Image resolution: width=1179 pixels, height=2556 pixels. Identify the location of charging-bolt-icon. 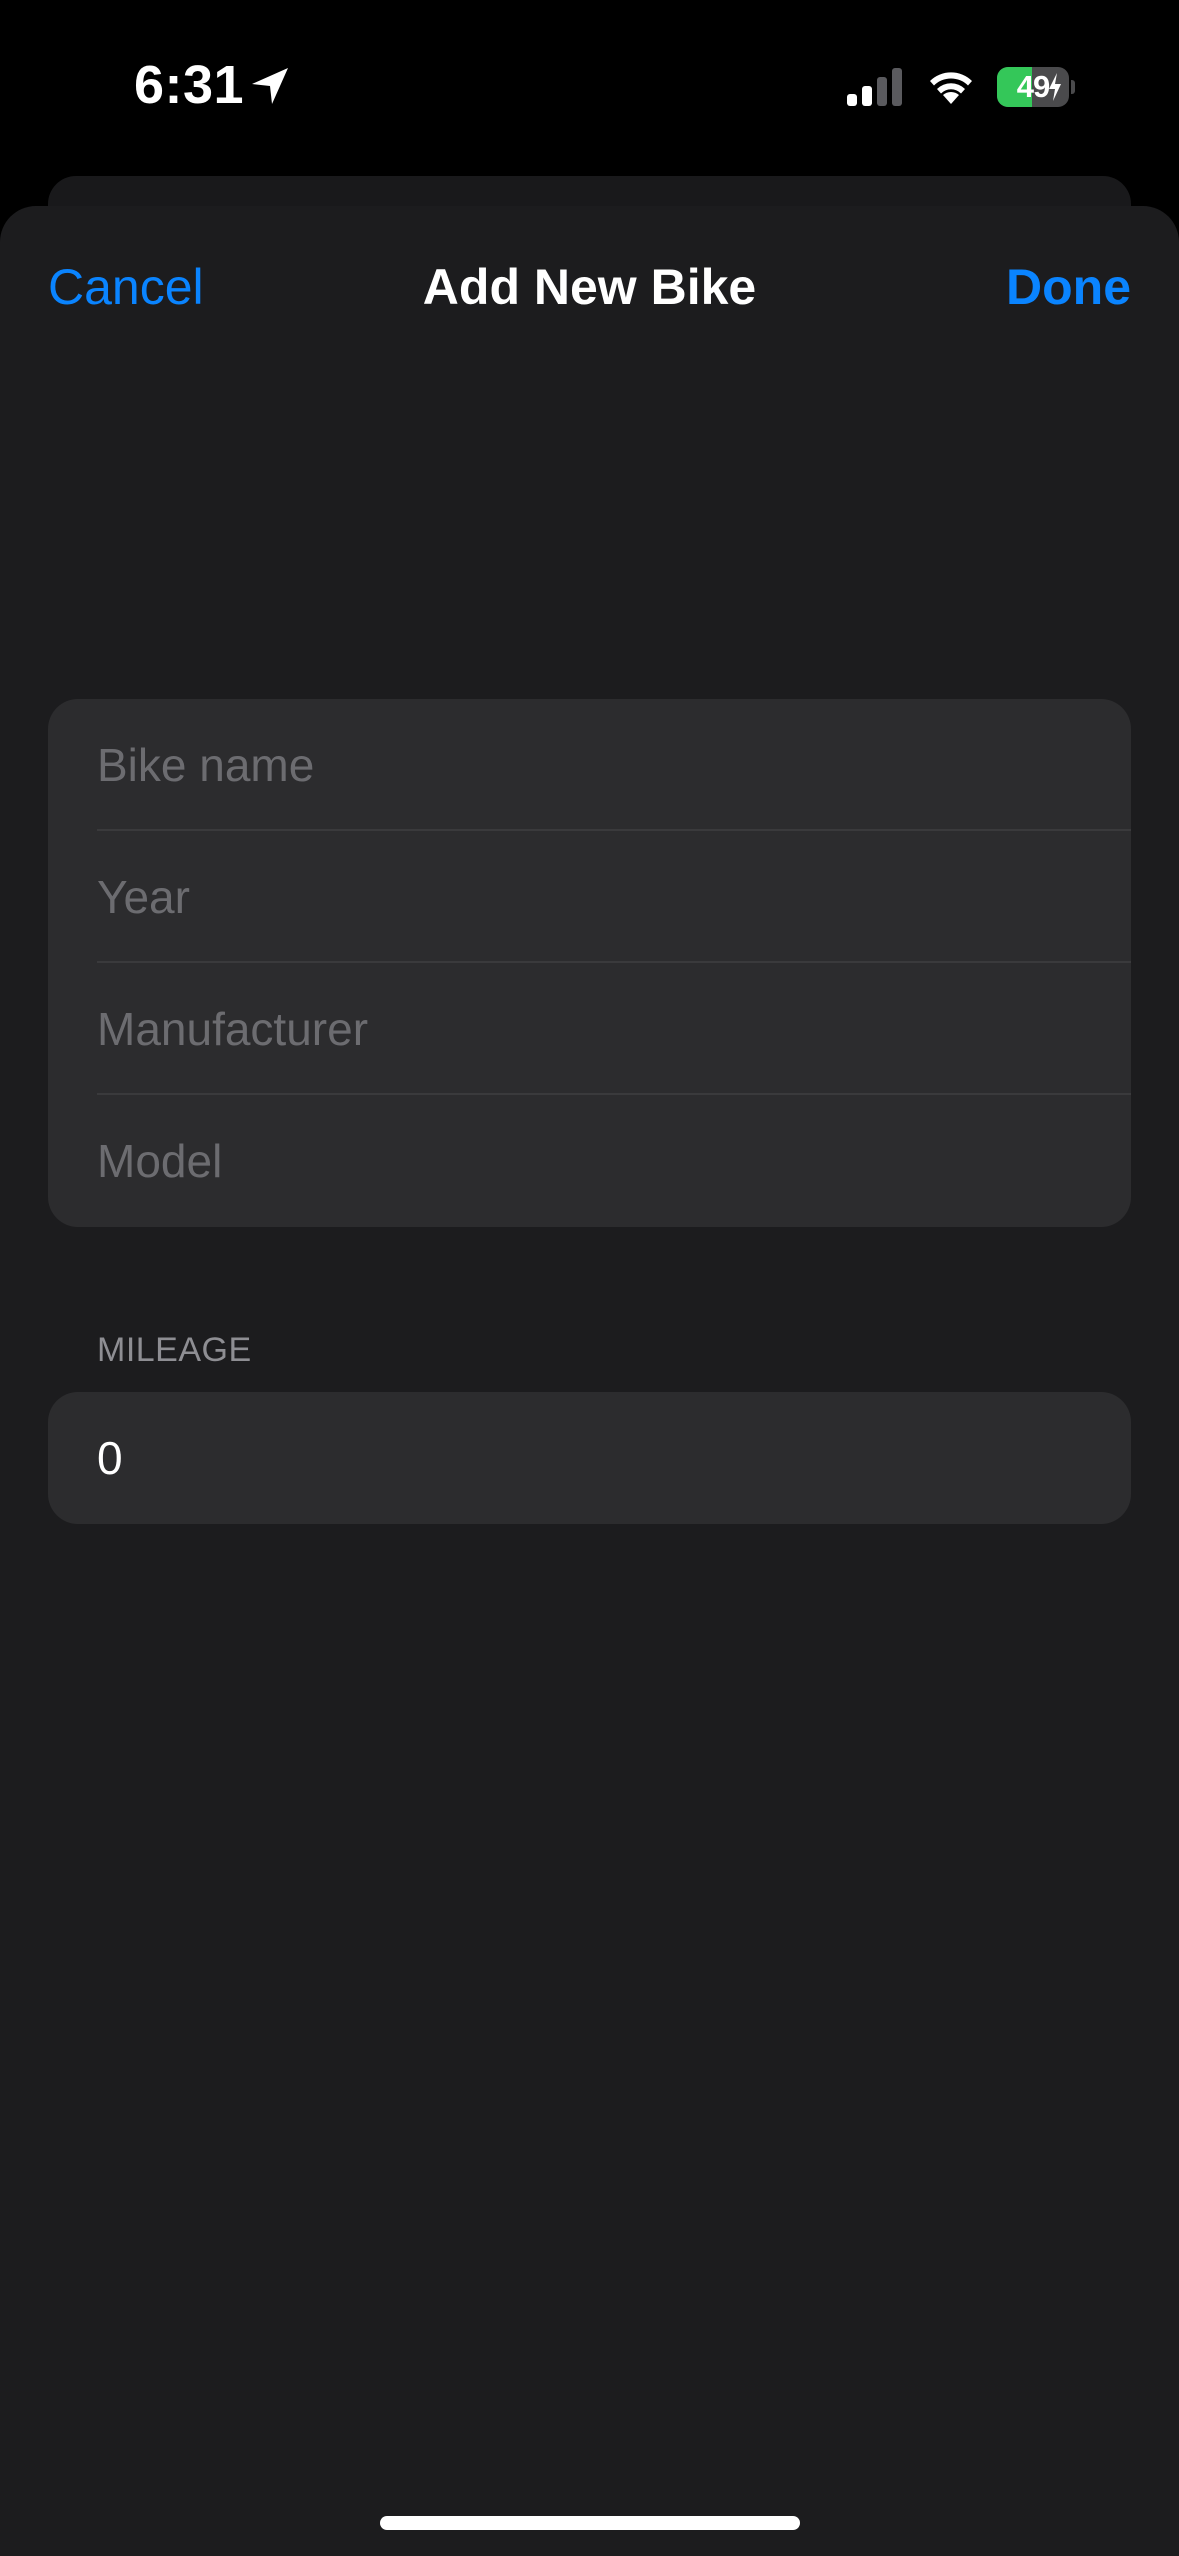
(1055, 87).